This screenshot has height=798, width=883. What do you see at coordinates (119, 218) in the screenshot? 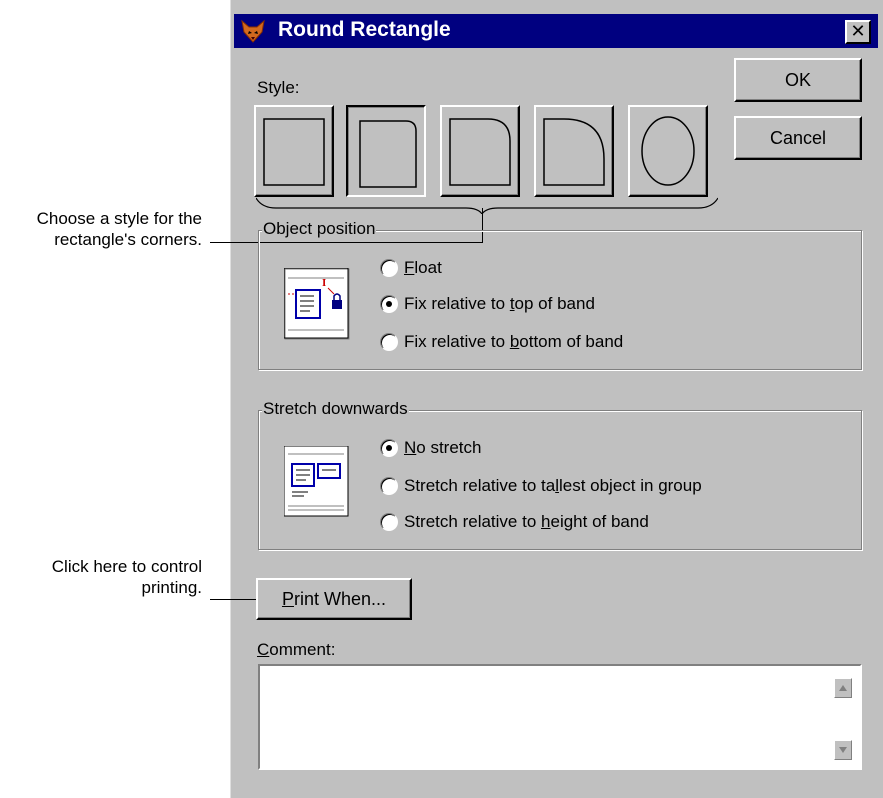
I see `callout-style-line1: Choose a style for the` at bounding box center [119, 218].